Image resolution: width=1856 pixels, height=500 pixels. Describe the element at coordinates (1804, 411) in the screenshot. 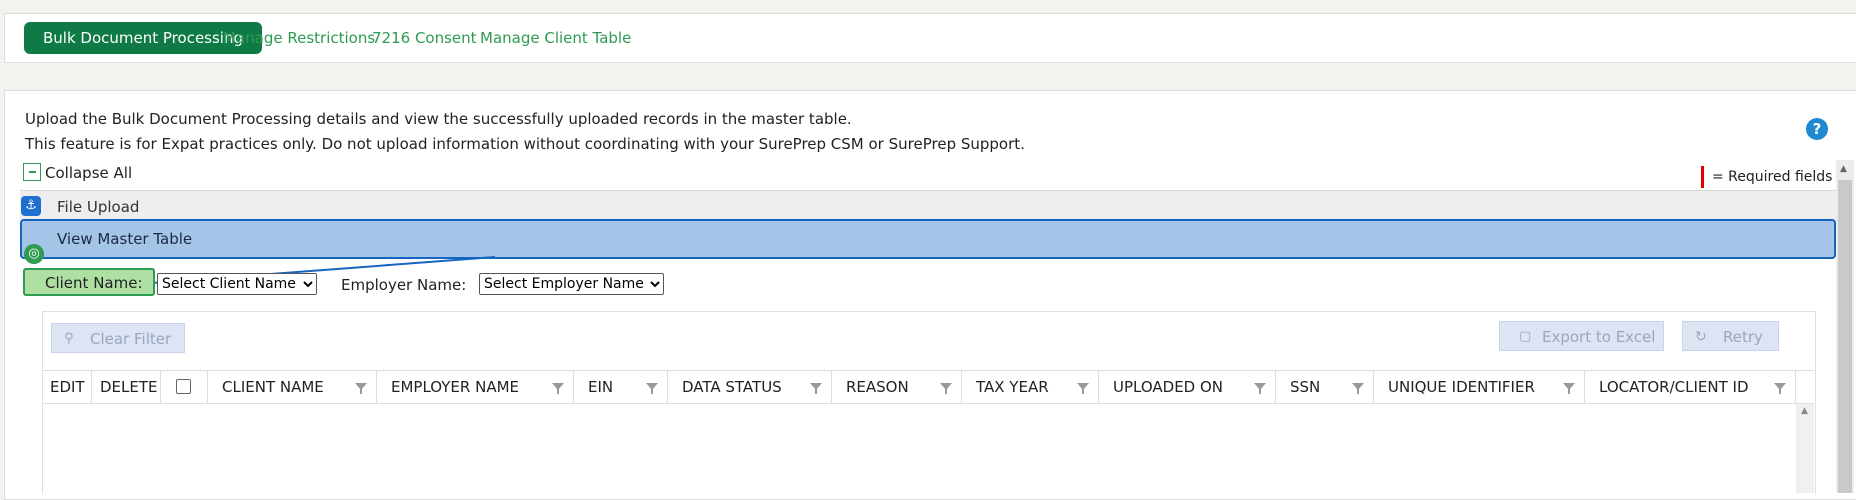

I see `grid-scroll-up-icon: ▲` at that location.